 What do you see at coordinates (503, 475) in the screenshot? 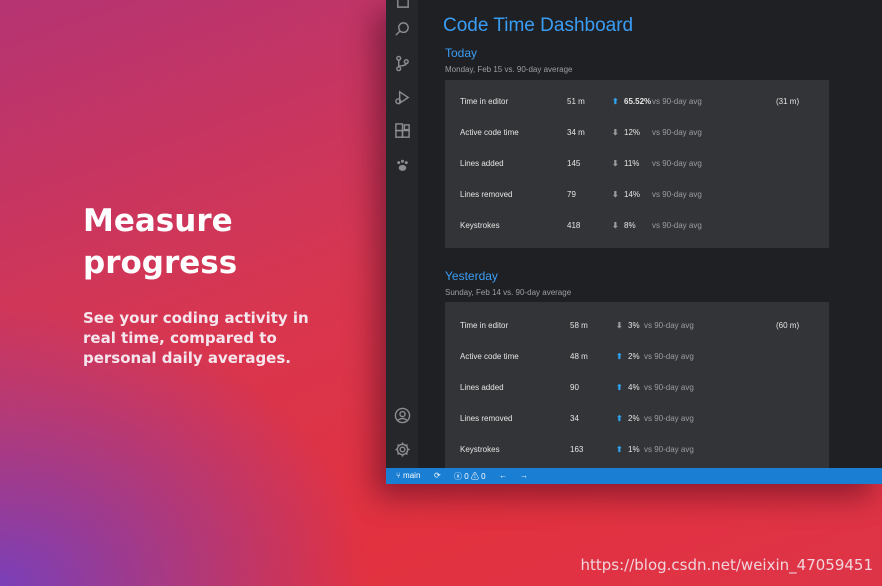
I see `back-arrow-icon: ←` at bounding box center [503, 475].